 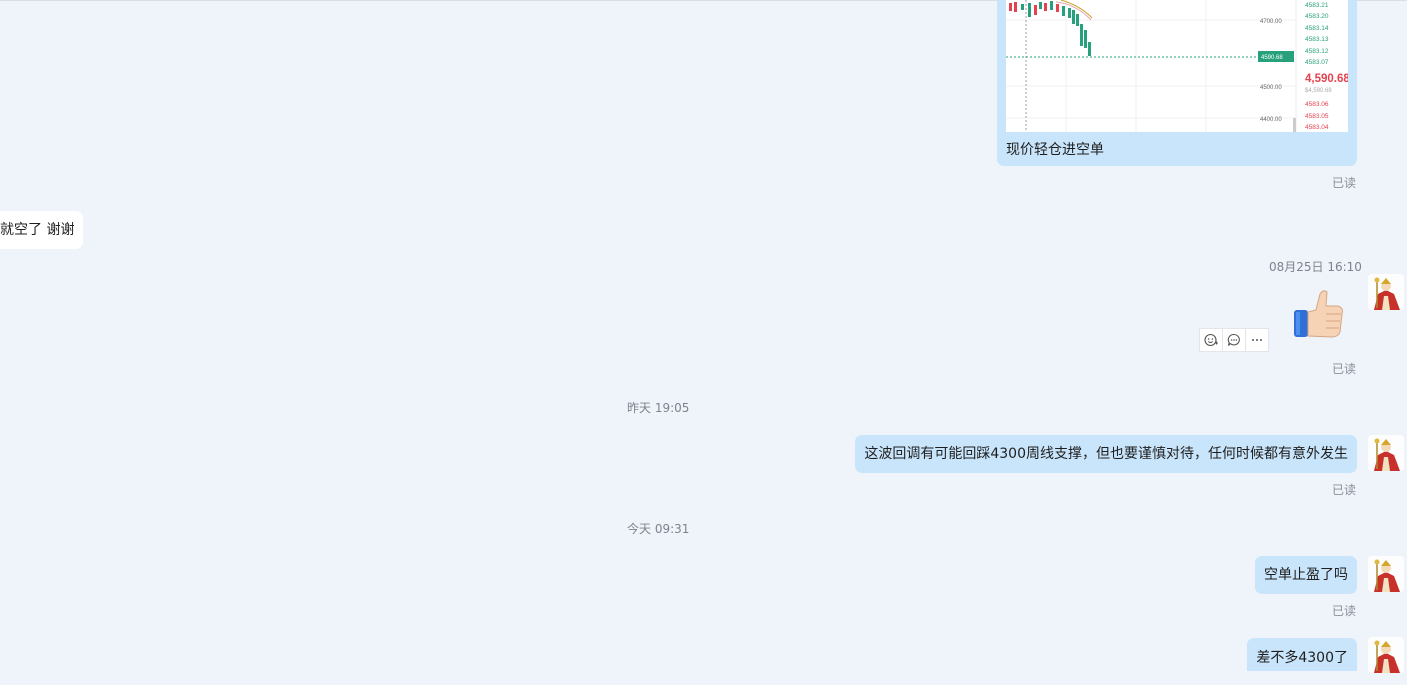 What do you see at coordinates (1317, 16) in the screenshot?
I see `orderbook-ask-2: 4583.20` at bounding box center [1317, 16].